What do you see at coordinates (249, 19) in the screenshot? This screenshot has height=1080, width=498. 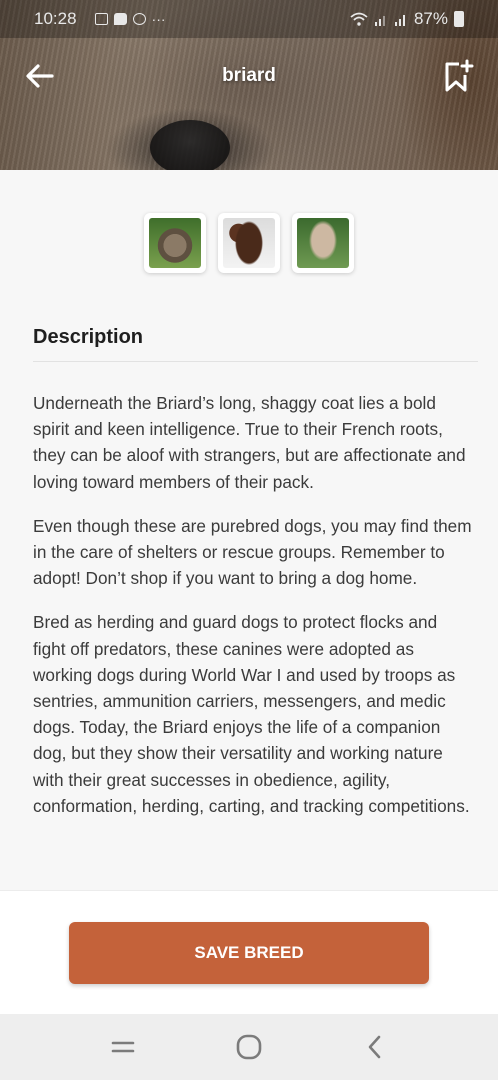 I see `status-bar: 10:28 ··· 87%` at bounding box center [249, 19].